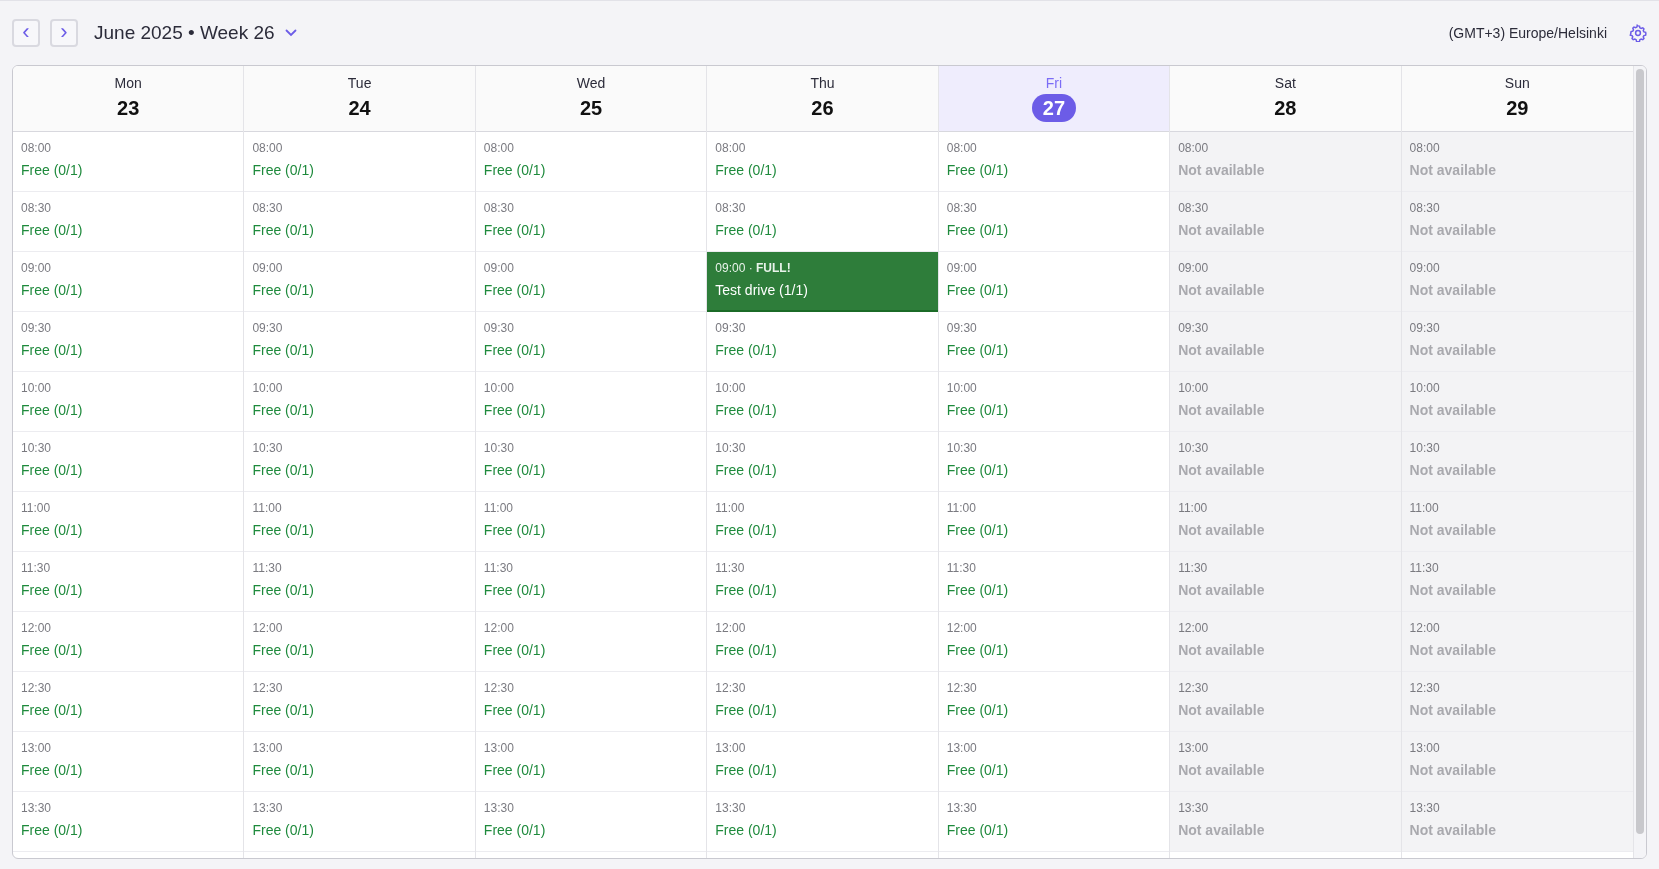 The width and height of the screenshot is (1659, 869). I want to click on scrollbar-thumb, so click(1640, 452).